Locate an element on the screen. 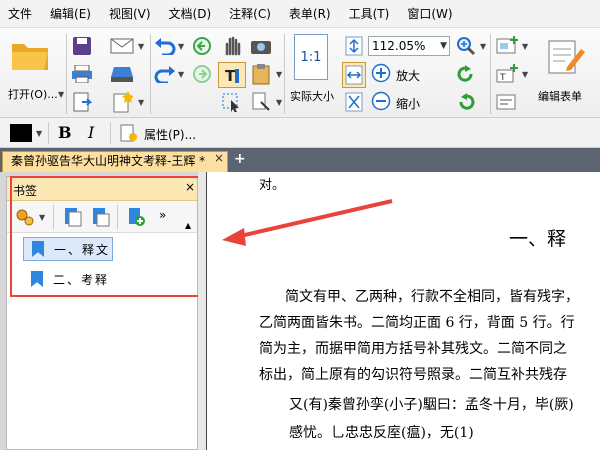  red-arrow-annotation is located at coordinates (307, 222).